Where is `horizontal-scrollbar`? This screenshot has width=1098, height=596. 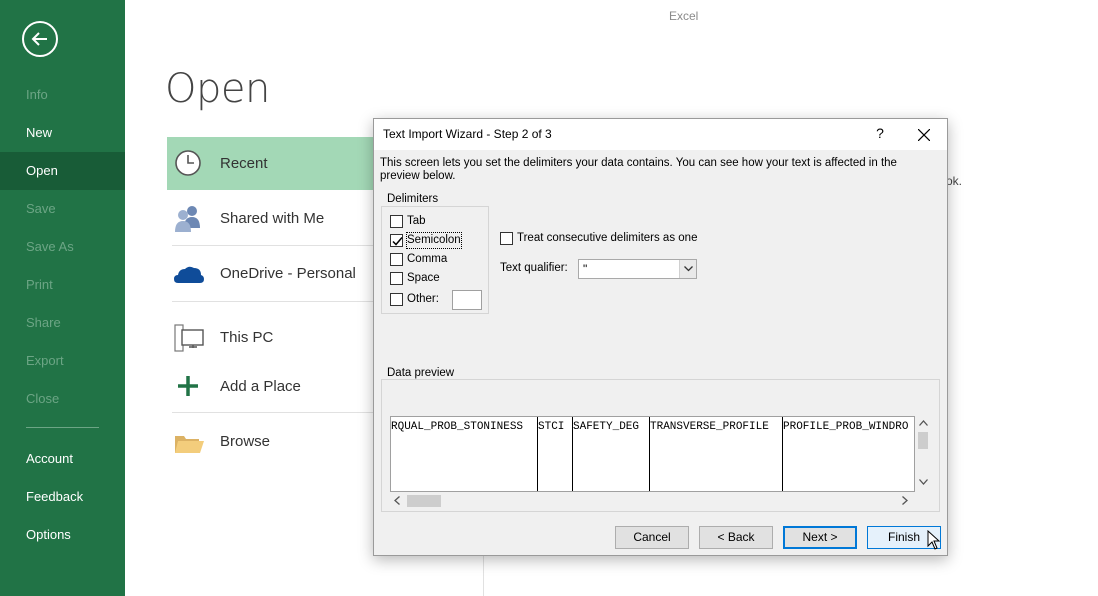
horizontal-scrollbar is located at coordinates (652, 500).